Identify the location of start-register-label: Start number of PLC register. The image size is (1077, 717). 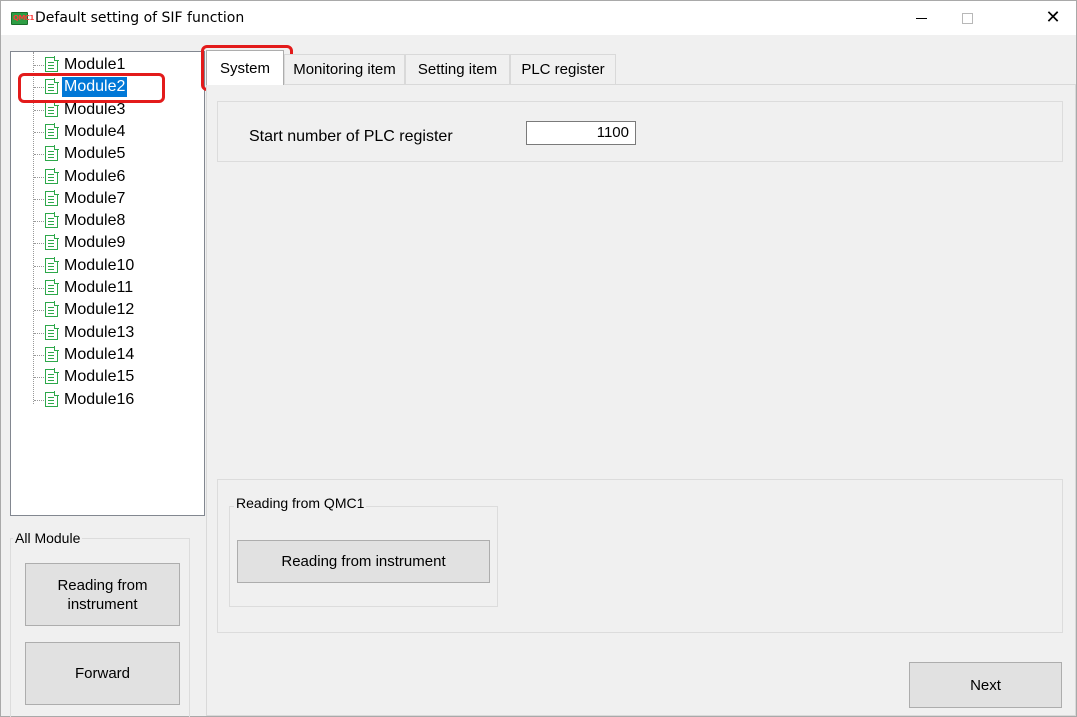
(351, 136).